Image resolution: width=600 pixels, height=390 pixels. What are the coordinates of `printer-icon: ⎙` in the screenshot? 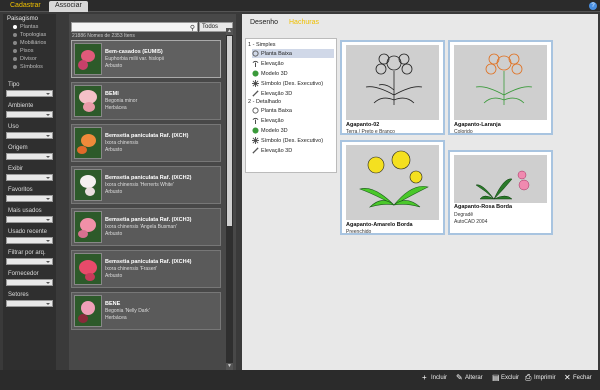 It's located at (528, 377).